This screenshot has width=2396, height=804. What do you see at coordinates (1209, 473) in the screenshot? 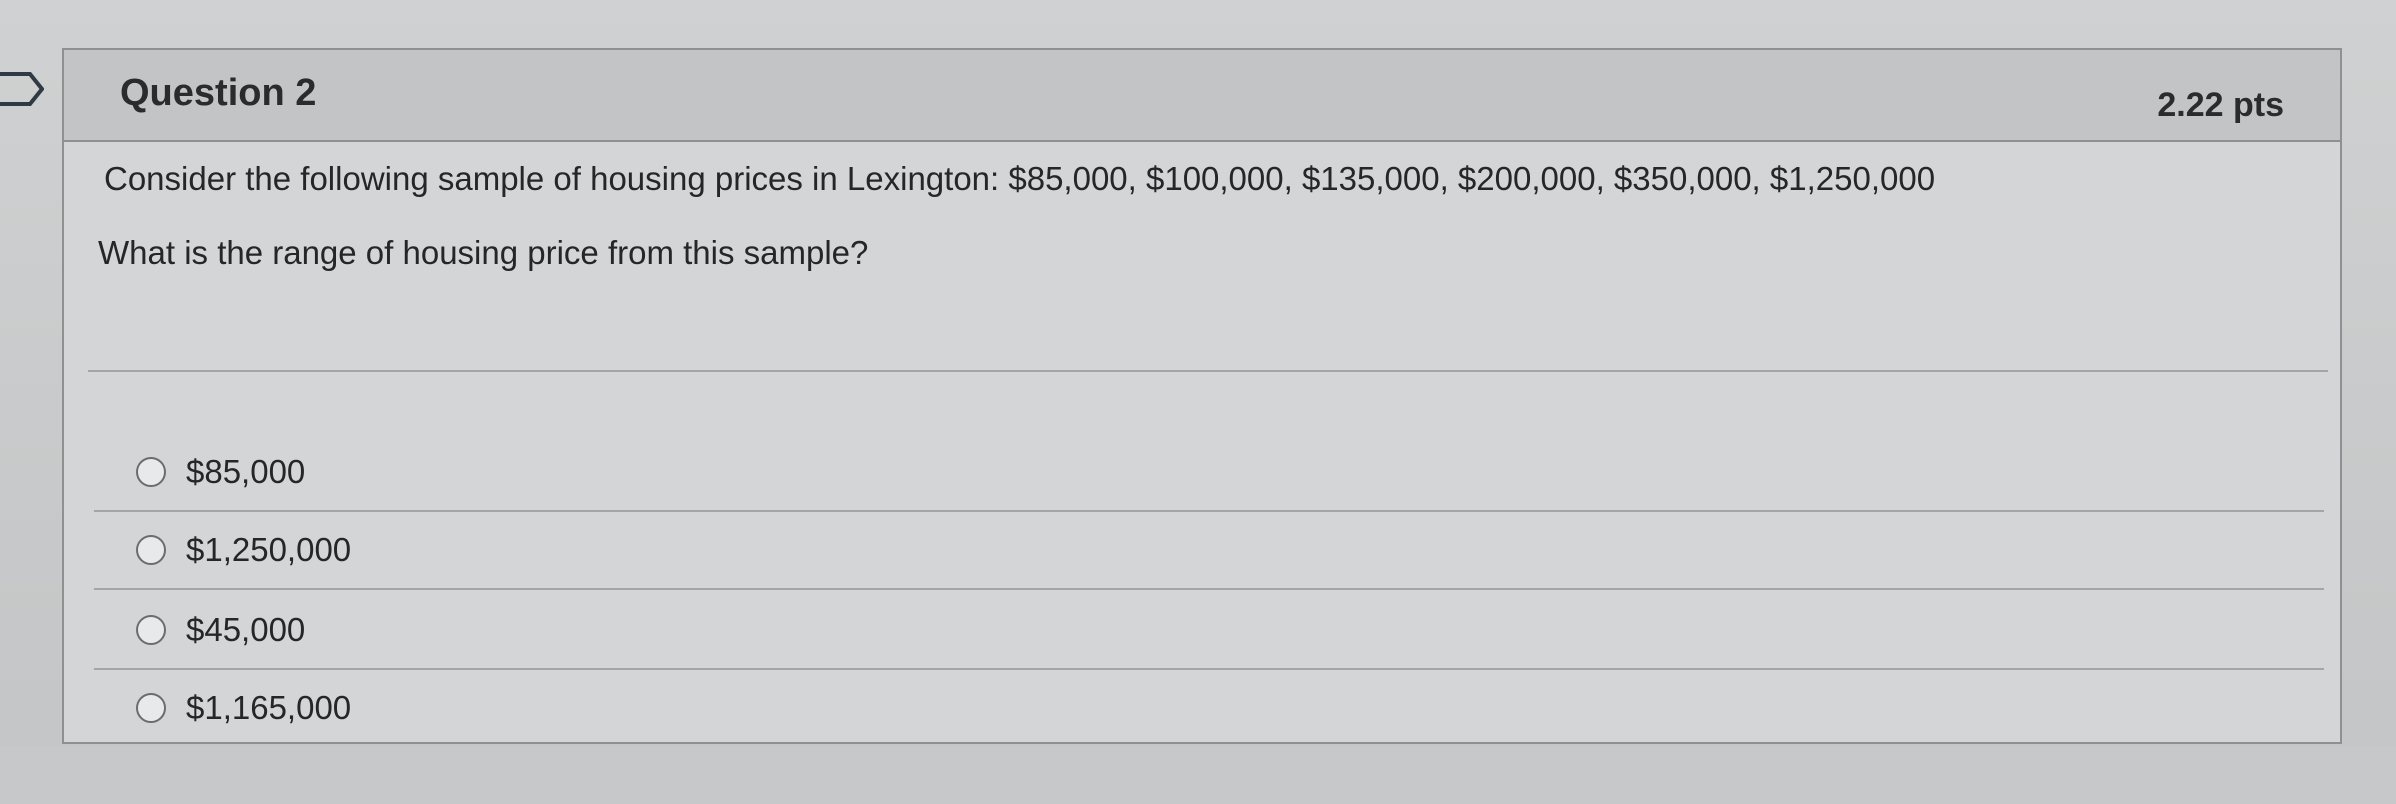
I see `answer-option-1: $85,000` at bounding box center [1209, 473].